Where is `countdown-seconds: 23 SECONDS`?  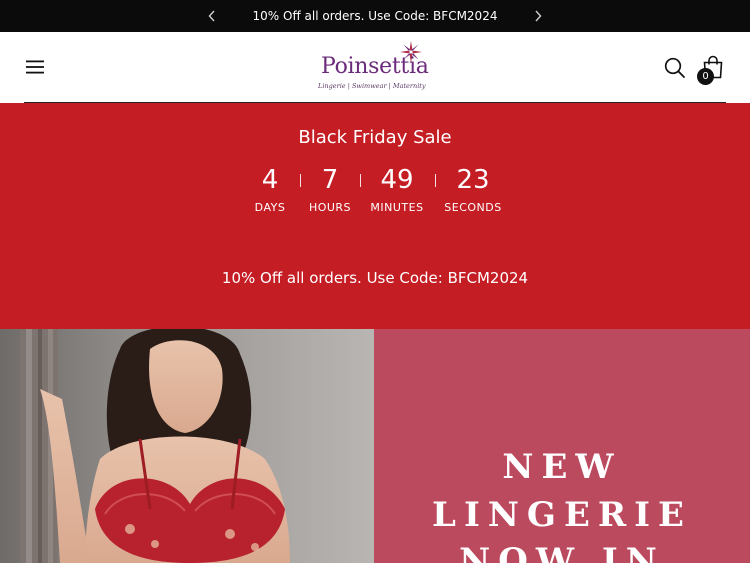 countdown-seconds: 23 SECONDS is located at coordinates (473, 188).